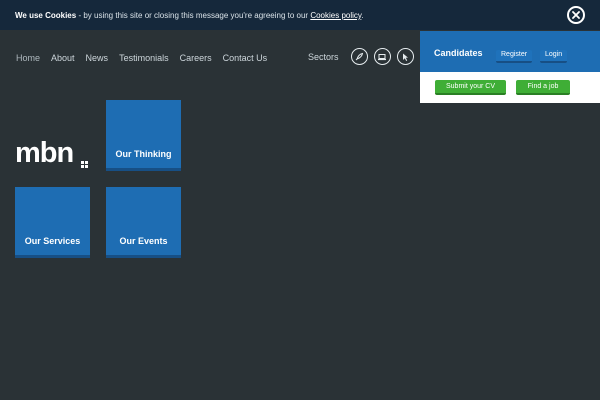 The height and width of the screenshot is (400, 600). I want to click on tile-label: Our Thinking, so click(143, 154).